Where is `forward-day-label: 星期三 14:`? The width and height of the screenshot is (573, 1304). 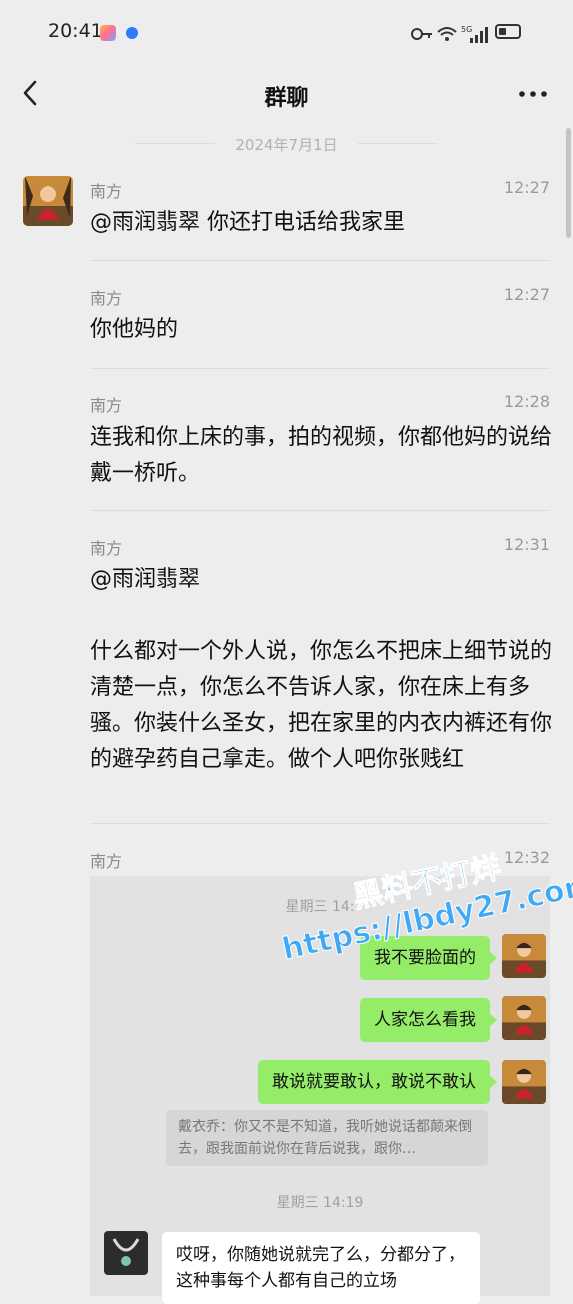
forward-day-label: 星期三 14: is located at coordinates (320, 907).